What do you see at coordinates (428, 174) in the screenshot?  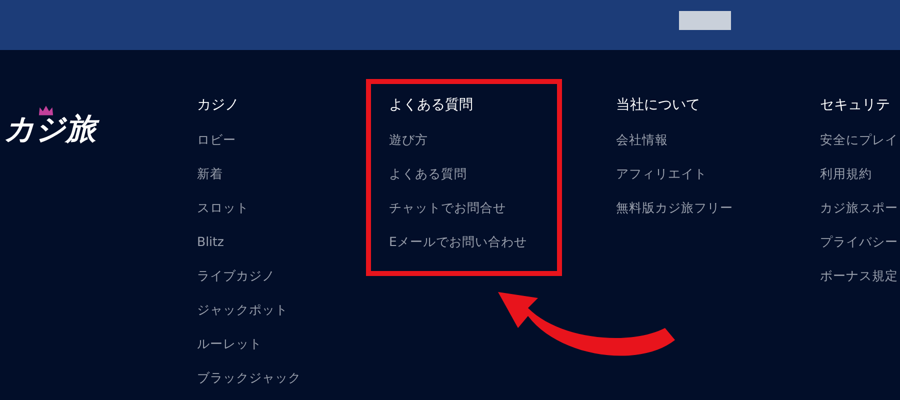 I see `footer-link: よくある質問` at bounding box center [428, 174].